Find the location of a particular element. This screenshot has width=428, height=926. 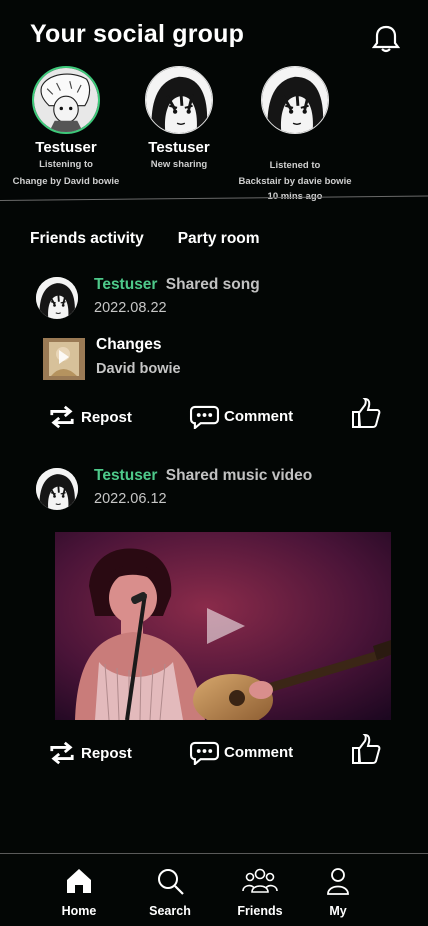

post-header: Testuser Shared music video is located at coordinates (203, 476).